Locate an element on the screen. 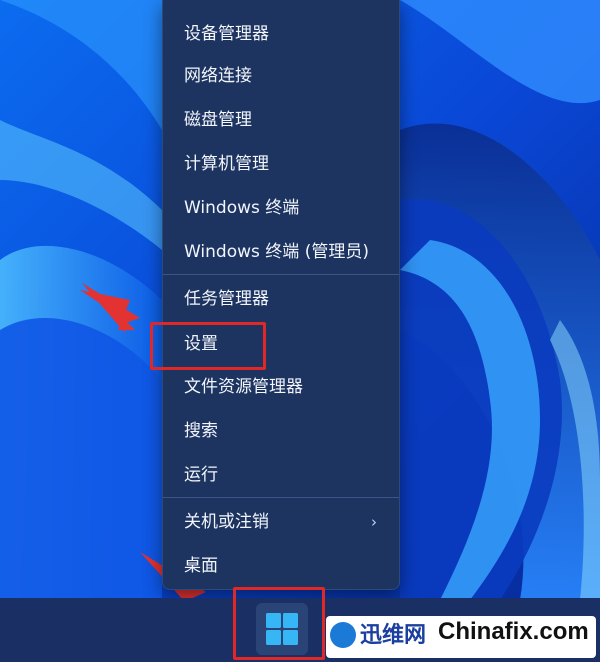 The width and height of the screenshot is (600, 662). menu-item-label: 关机或注销 is located at coordinates (226, 522).